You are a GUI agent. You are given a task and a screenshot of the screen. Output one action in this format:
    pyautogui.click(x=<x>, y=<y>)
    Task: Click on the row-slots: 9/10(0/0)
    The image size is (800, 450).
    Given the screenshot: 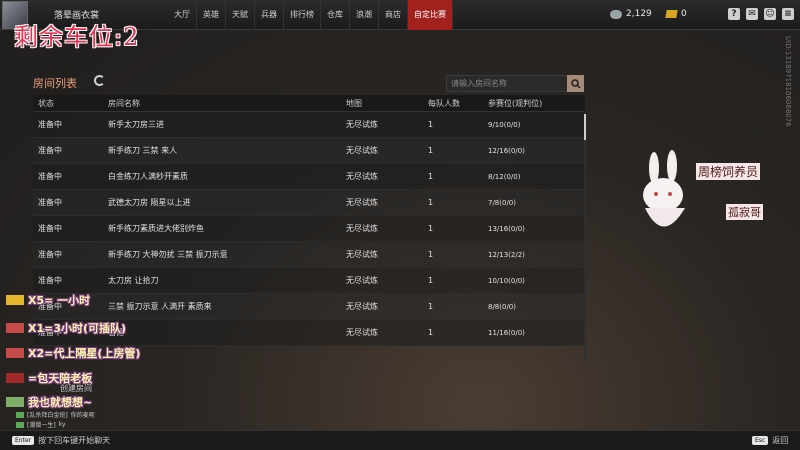 What is the action you would take?
    pyautogui.click(x=504, y=124)
    